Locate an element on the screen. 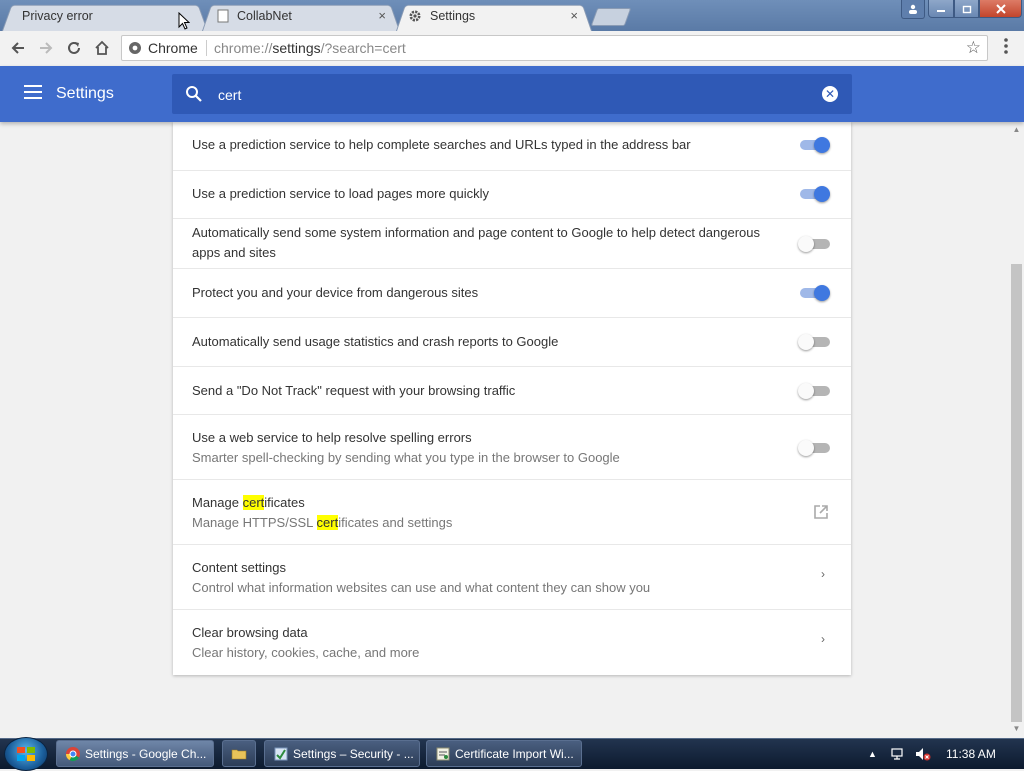  volume-muted-icon is located at coordinates (923, 754).